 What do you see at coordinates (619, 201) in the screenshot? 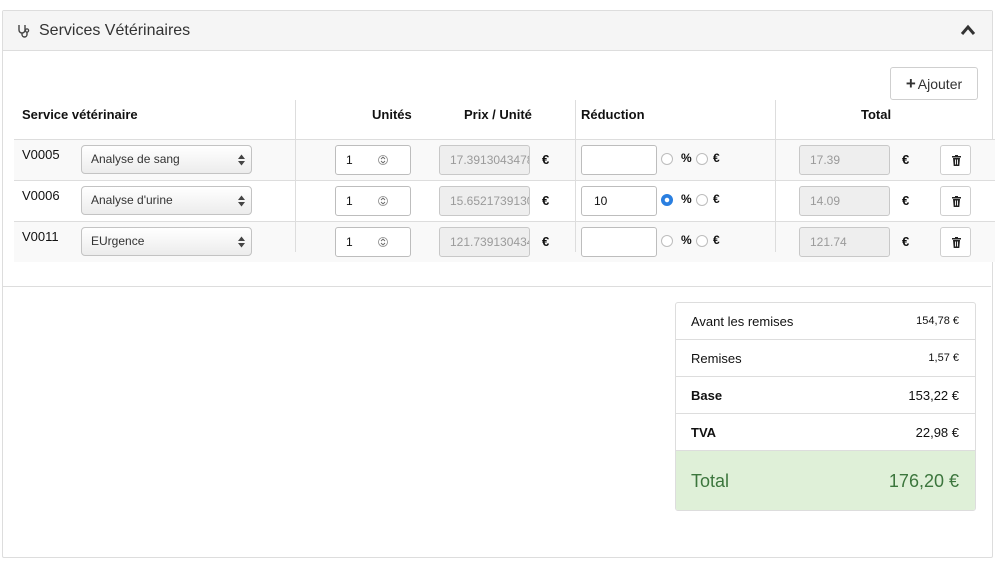
I see `discount-input: 10` at bounding box center [619, 201].